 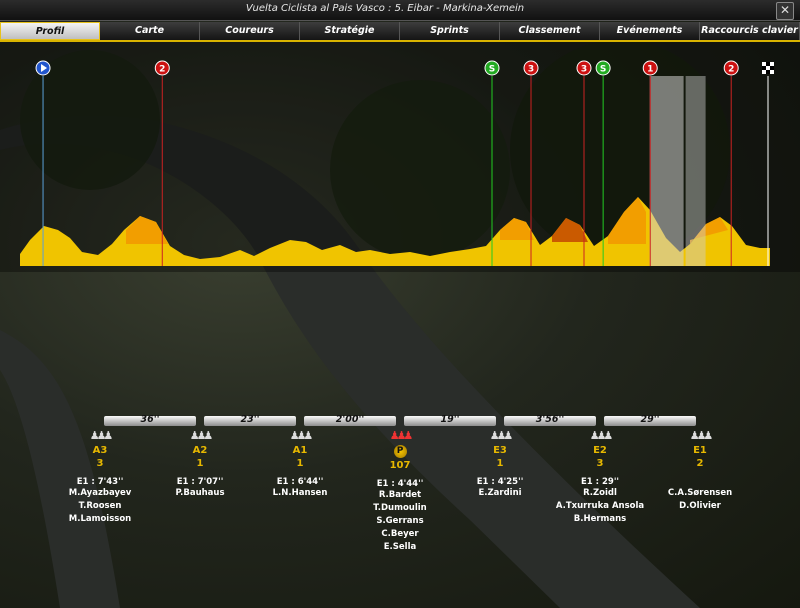 What do you see at coordinates (150, 31) in the screenshot?
I see `tab-carte: Carte` at bounding box center [150, 31].